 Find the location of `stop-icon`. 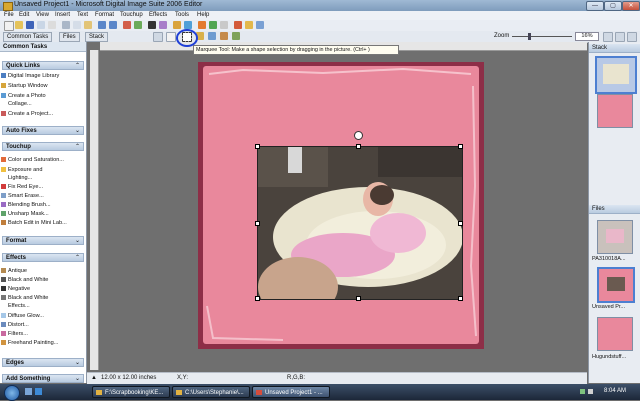

stop-icon is located at coordinates (238, 25).